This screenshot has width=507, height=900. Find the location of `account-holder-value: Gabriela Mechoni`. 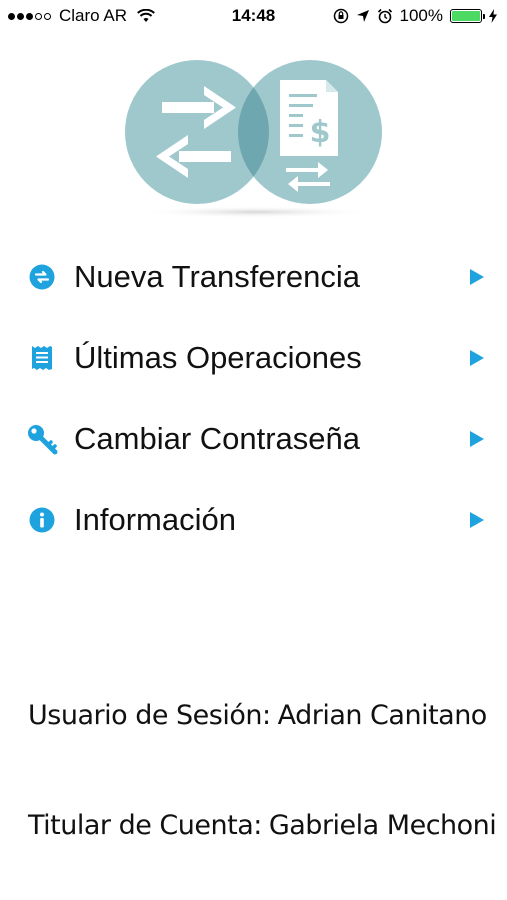

account-holder-value: Gabriela Mechoni is located at coordinates (382, 825).